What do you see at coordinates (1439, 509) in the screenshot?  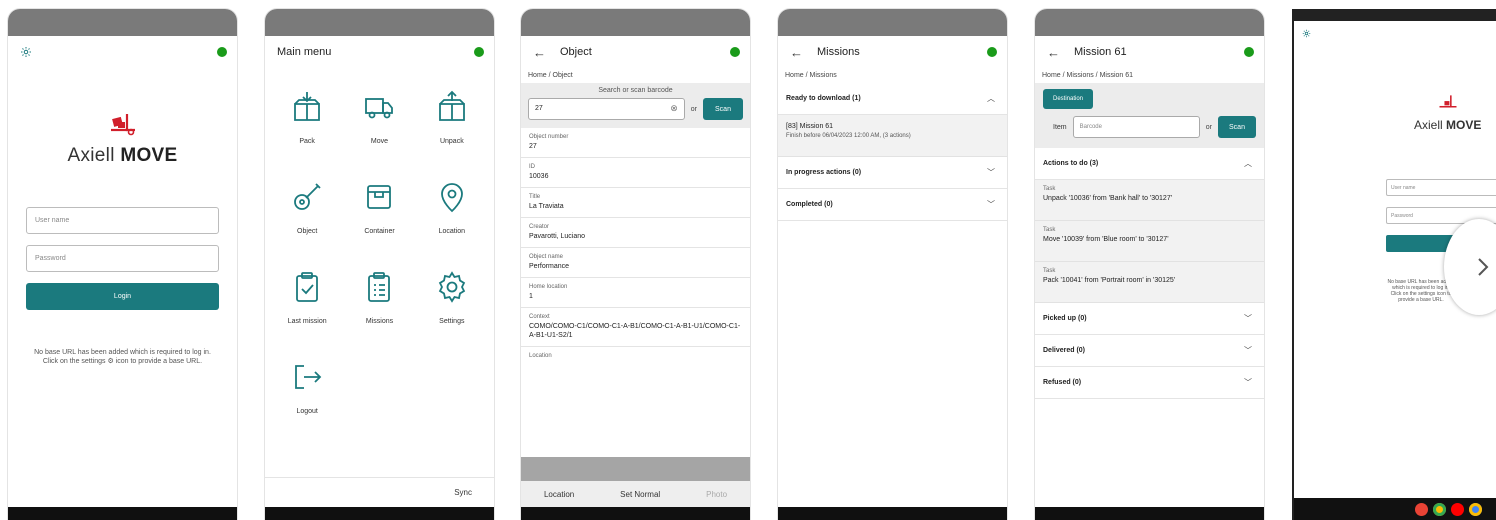 I see `chrome-icon` at bounding box center [1439, 509].